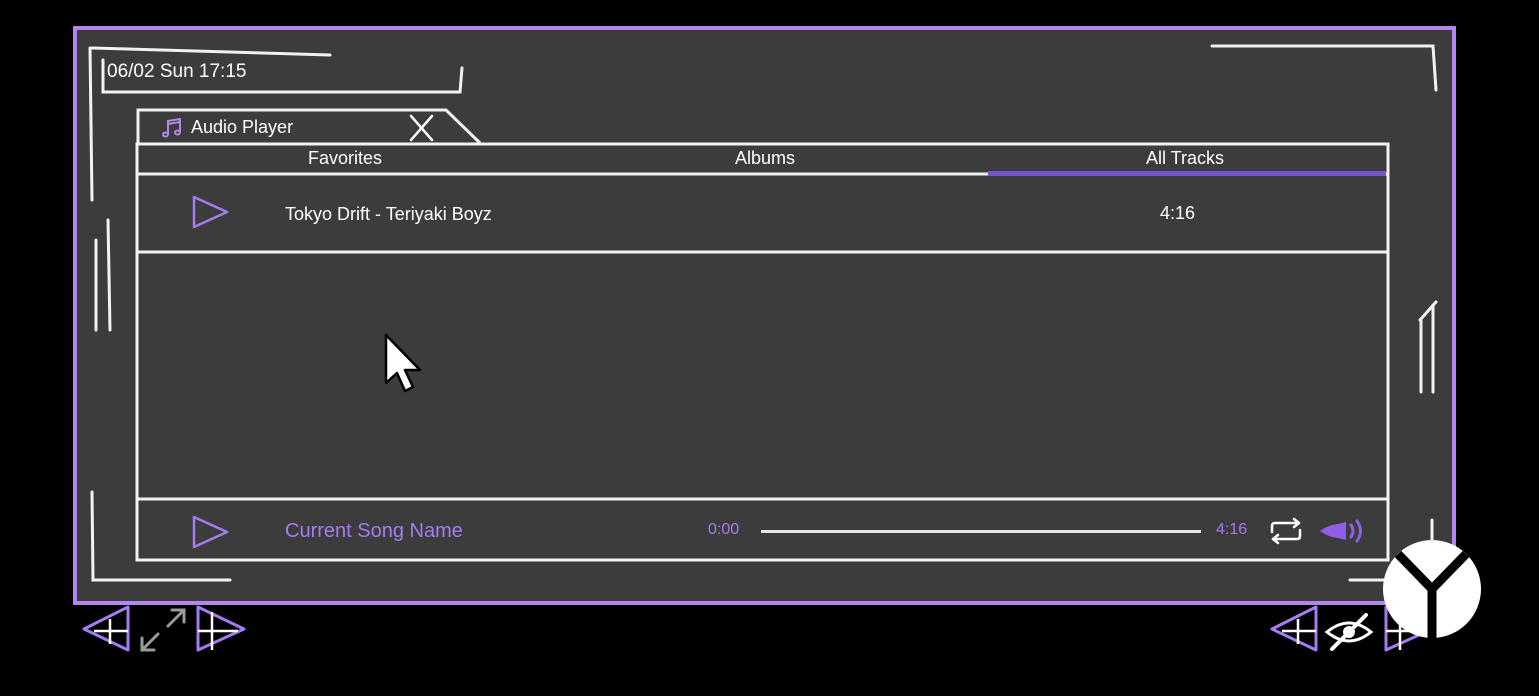 The width and height of the screenshot is (1539, 696). Describe the element at coordinates (374, 531) in the screenshot. I see `current-song-name: Current Song Name` at that location.